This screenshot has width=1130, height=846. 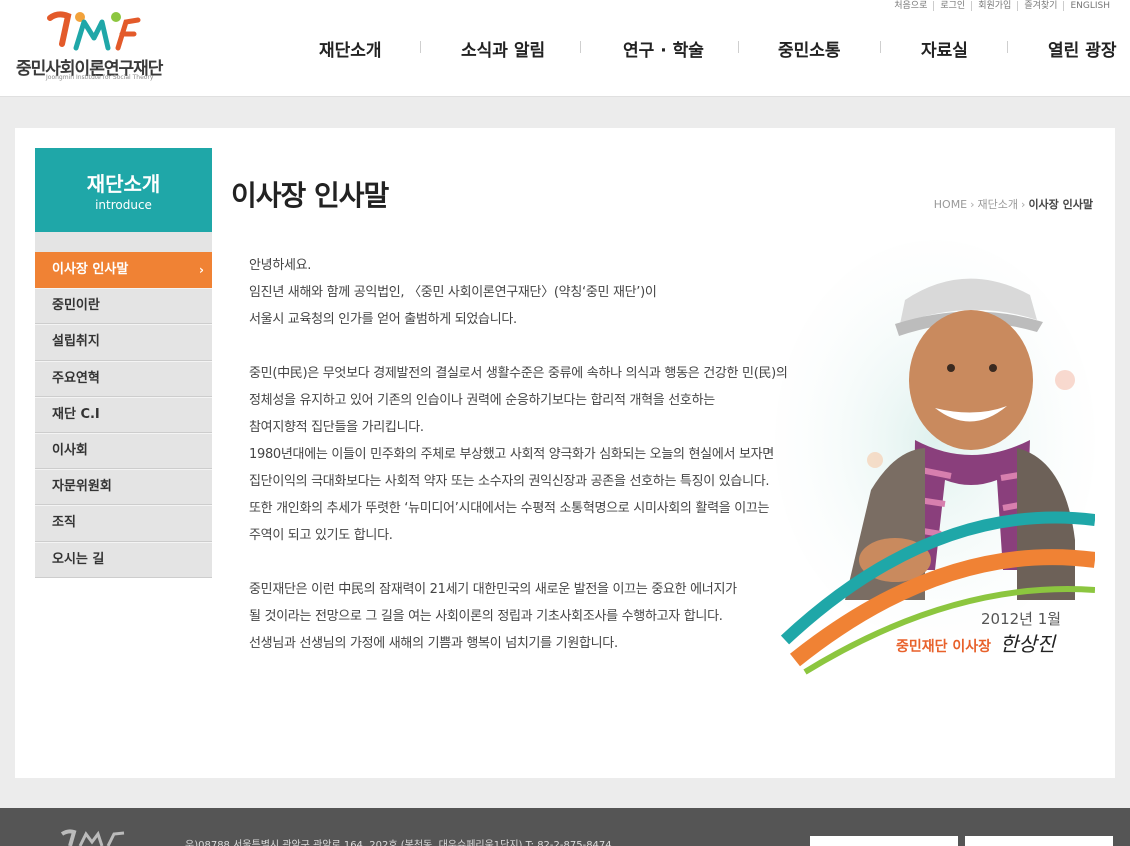 I want to click on sidebar-header: 재단소개 introduce, so click(x=123, y=190).